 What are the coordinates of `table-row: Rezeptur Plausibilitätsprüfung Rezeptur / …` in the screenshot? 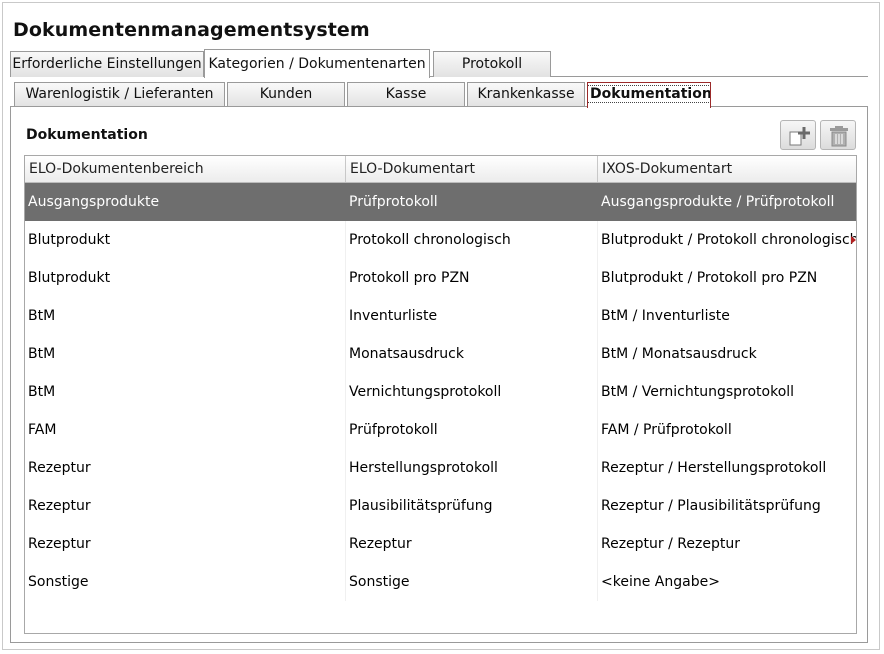 It's located at (440, 506).